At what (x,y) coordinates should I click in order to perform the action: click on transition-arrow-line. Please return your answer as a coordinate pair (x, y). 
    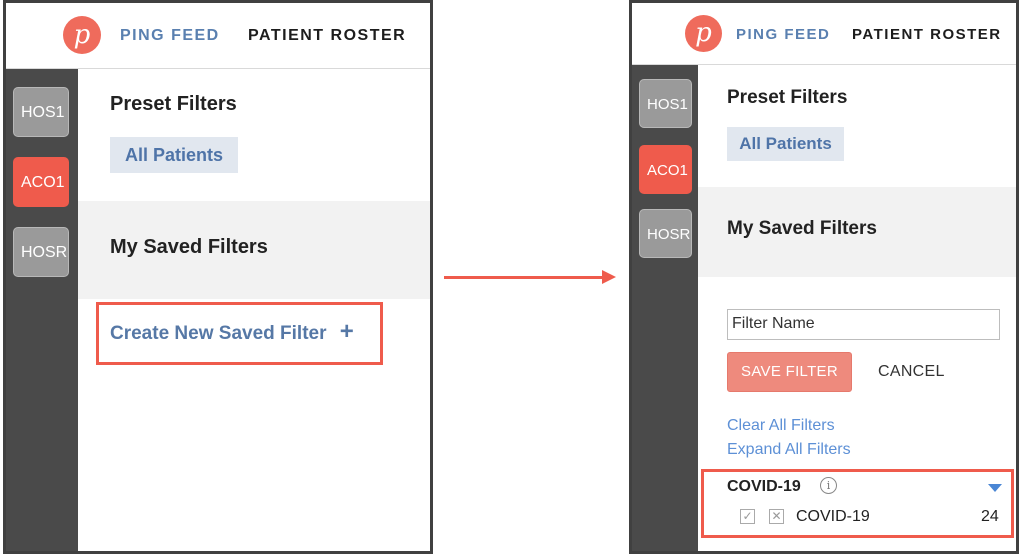
    Looking at the image, I should click on (524, 277).